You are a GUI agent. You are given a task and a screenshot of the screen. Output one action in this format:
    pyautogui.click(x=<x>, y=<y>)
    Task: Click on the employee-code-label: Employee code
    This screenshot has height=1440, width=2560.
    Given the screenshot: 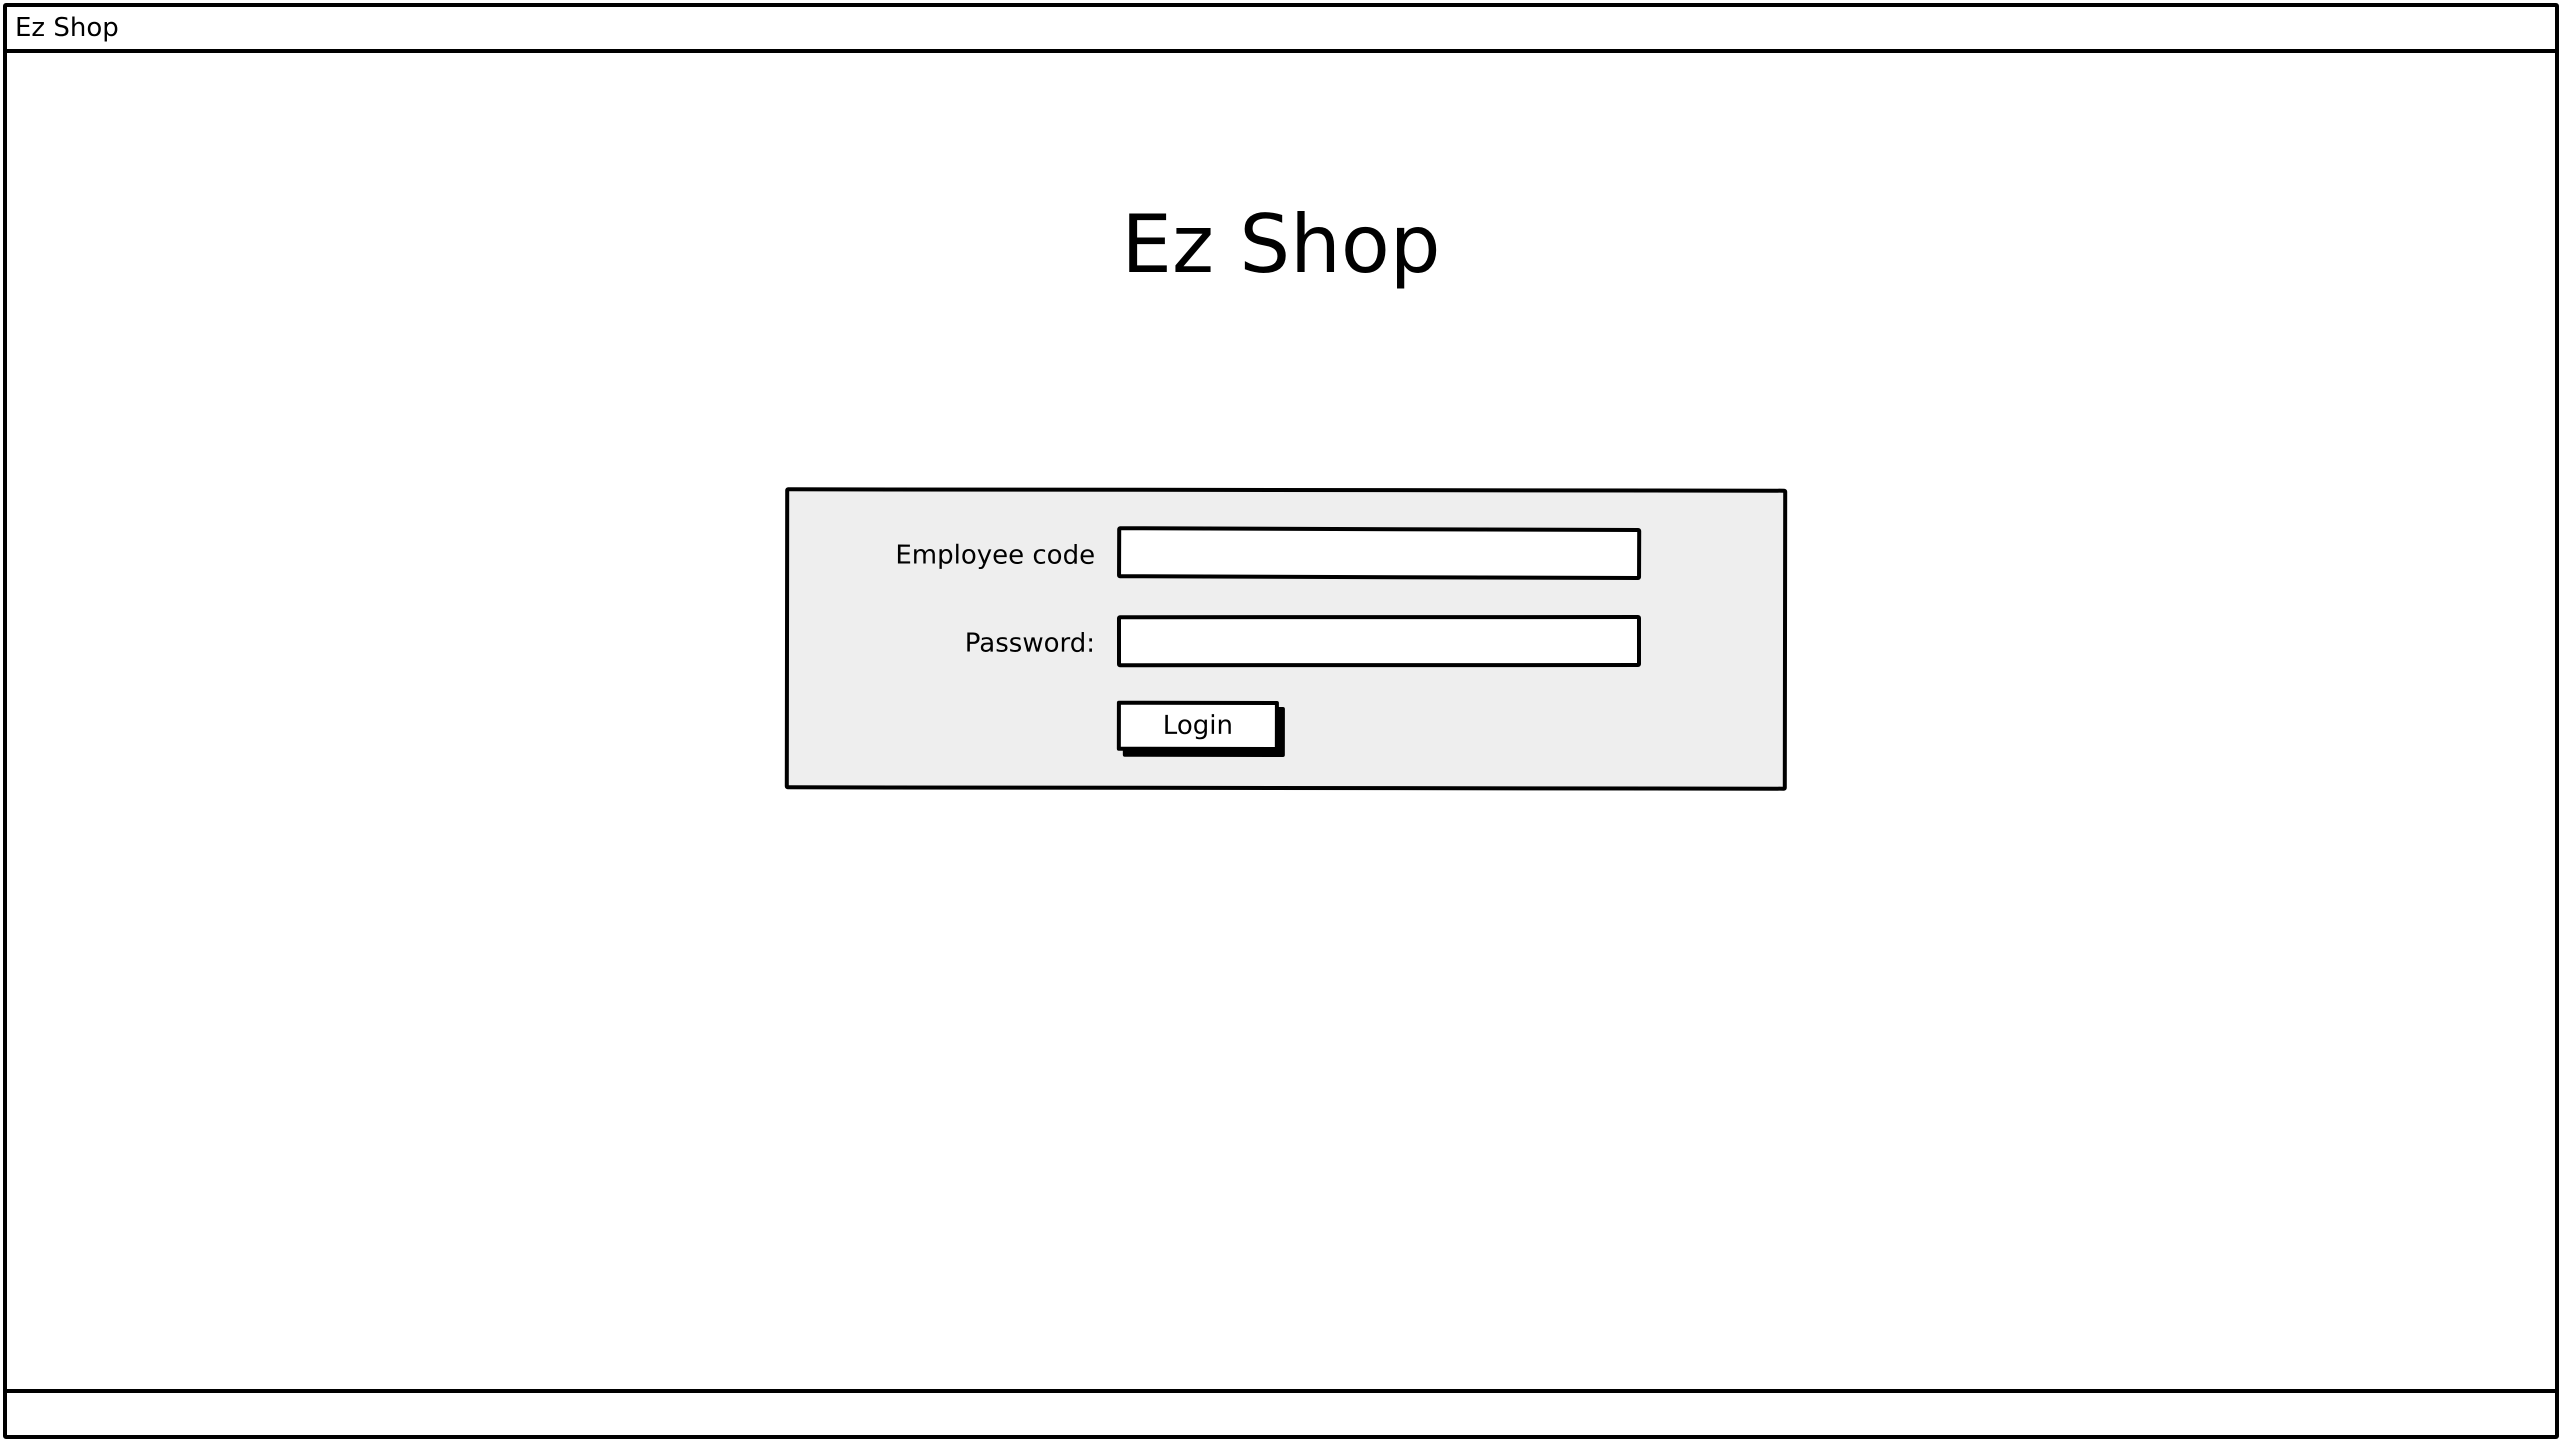 What is the action you would take?
    pyautogui.click(x=995, y=555)
    